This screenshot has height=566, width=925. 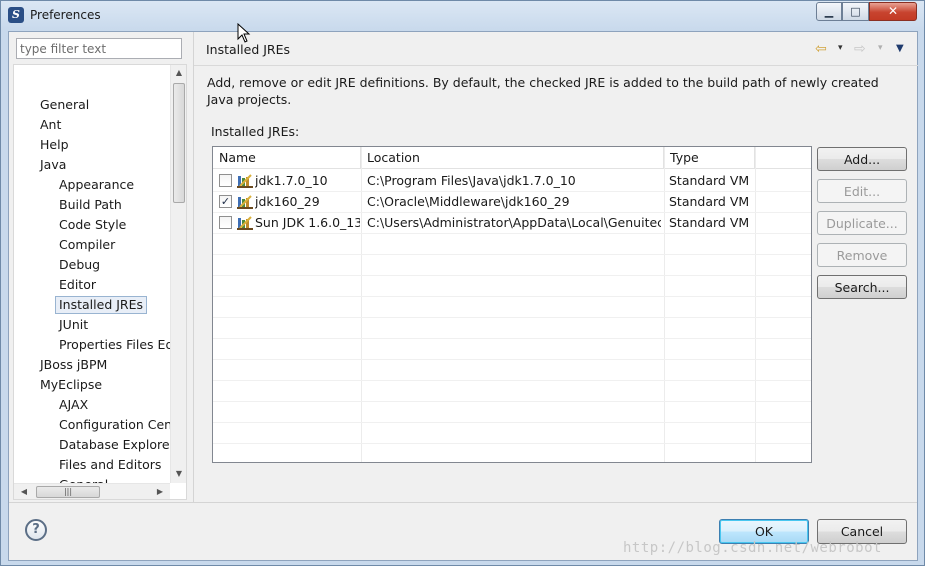 What do you see at coordinates (900, 48) in the screenshot?
I see `view-menu-icon: ▼` at bounding box center [900, 48].